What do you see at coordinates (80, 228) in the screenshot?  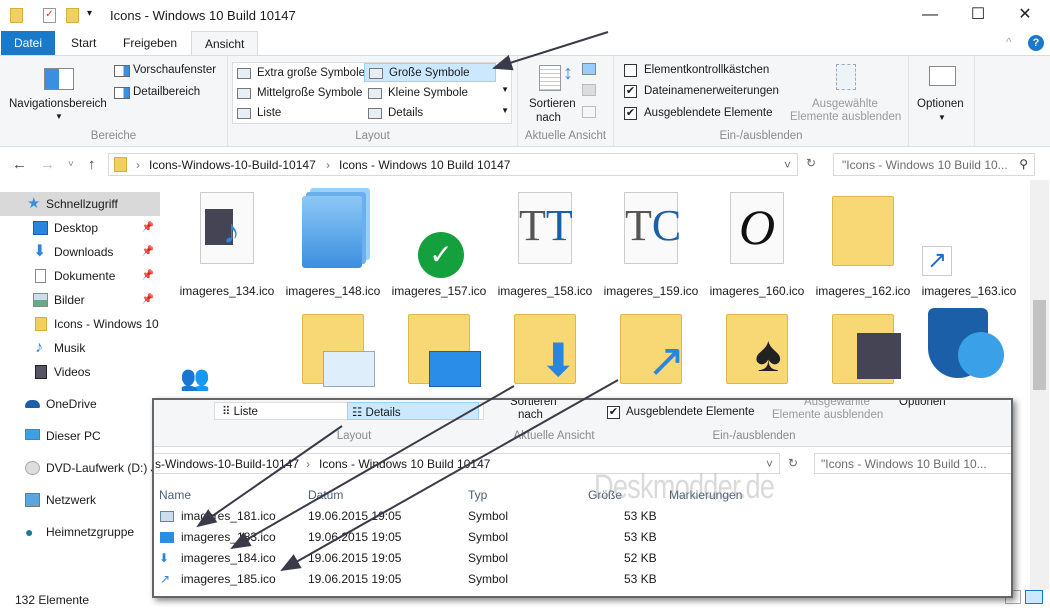 I see `nav-desktop: Desktop 📌` at bounding box center [80, 228].